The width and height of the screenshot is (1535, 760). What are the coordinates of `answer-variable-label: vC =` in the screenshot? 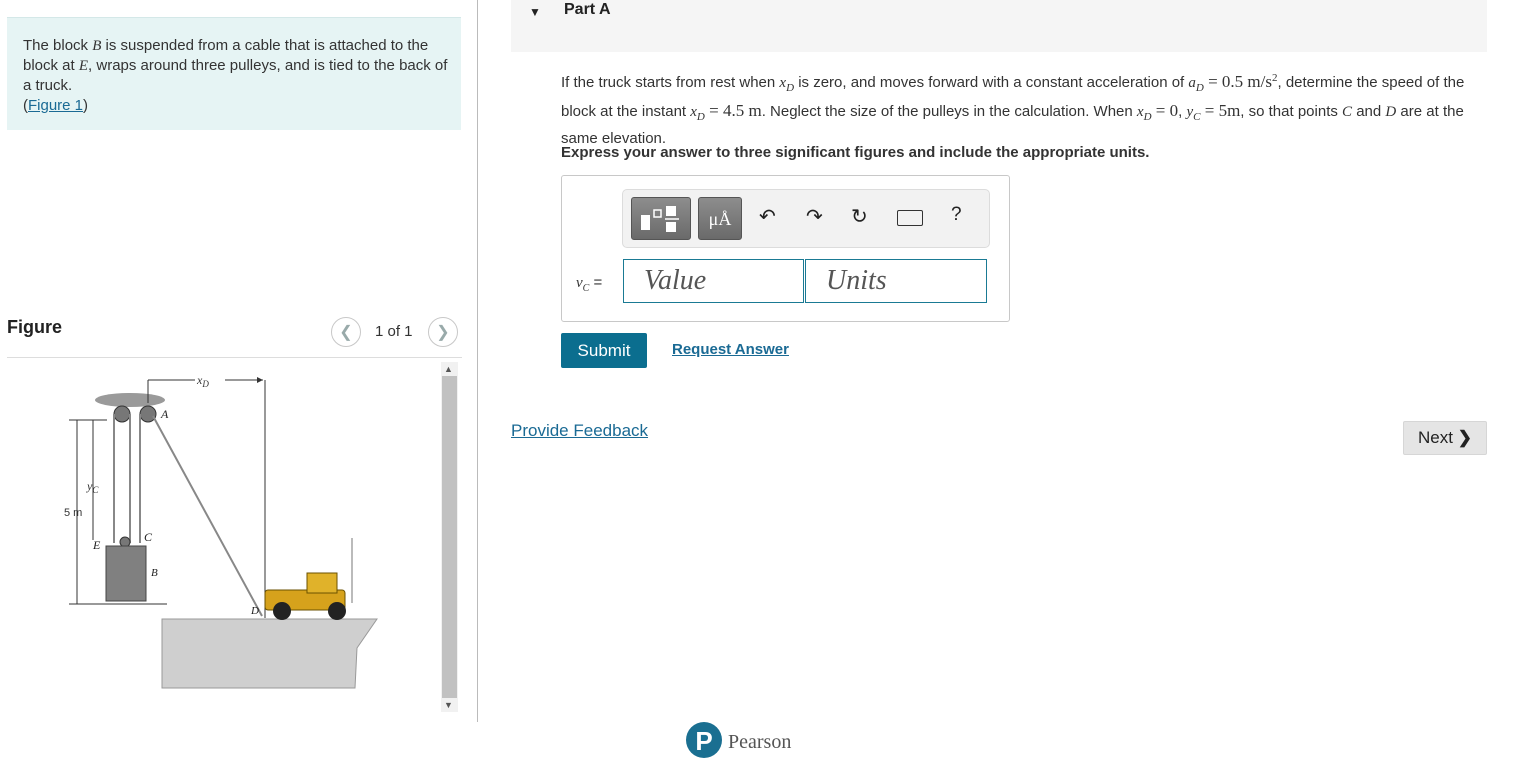 It's located at (589, 284).